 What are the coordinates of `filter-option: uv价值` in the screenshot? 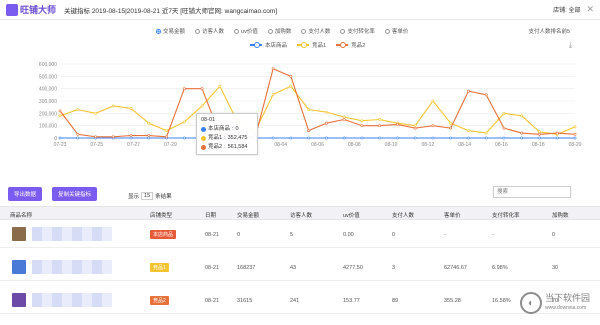 It's located at (246, 31).